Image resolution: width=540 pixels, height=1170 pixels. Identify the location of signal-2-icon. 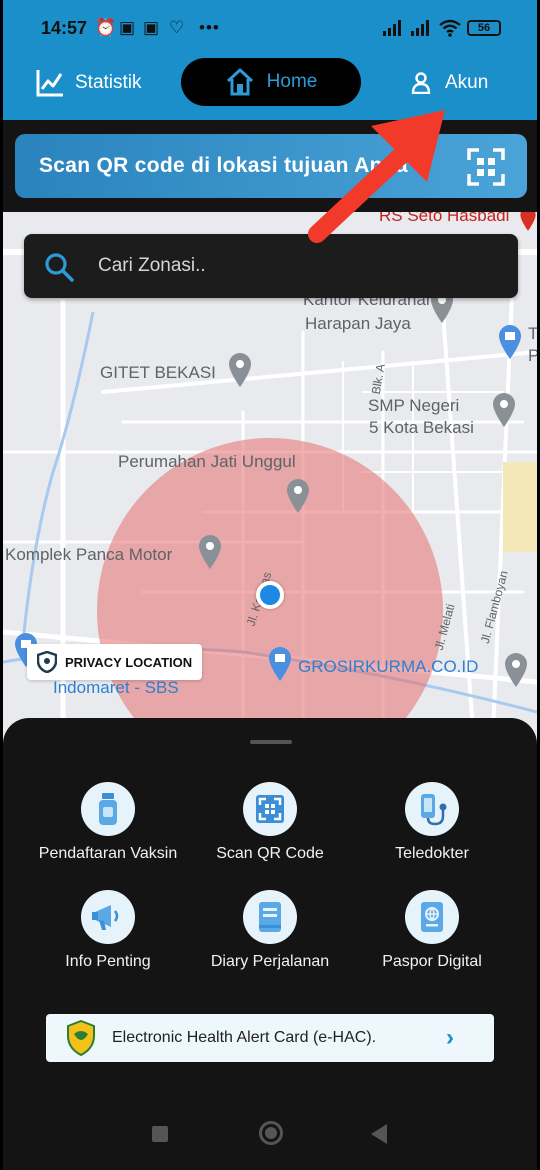
(420, 28).